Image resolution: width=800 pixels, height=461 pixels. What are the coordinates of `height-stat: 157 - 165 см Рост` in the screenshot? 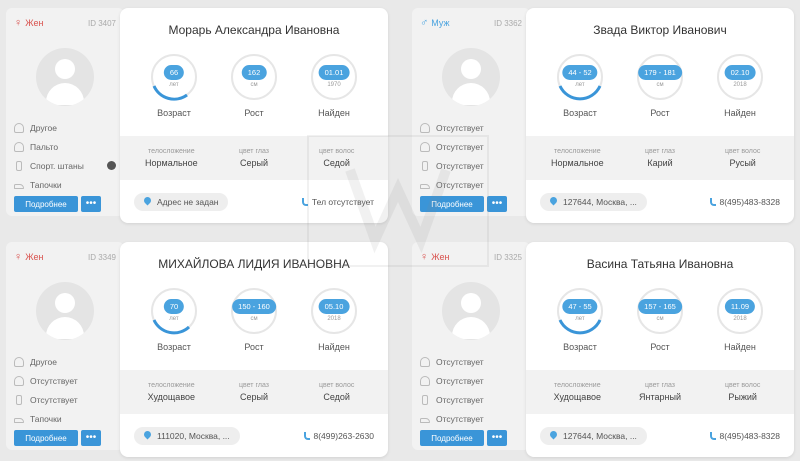 It's located at (660, 328).